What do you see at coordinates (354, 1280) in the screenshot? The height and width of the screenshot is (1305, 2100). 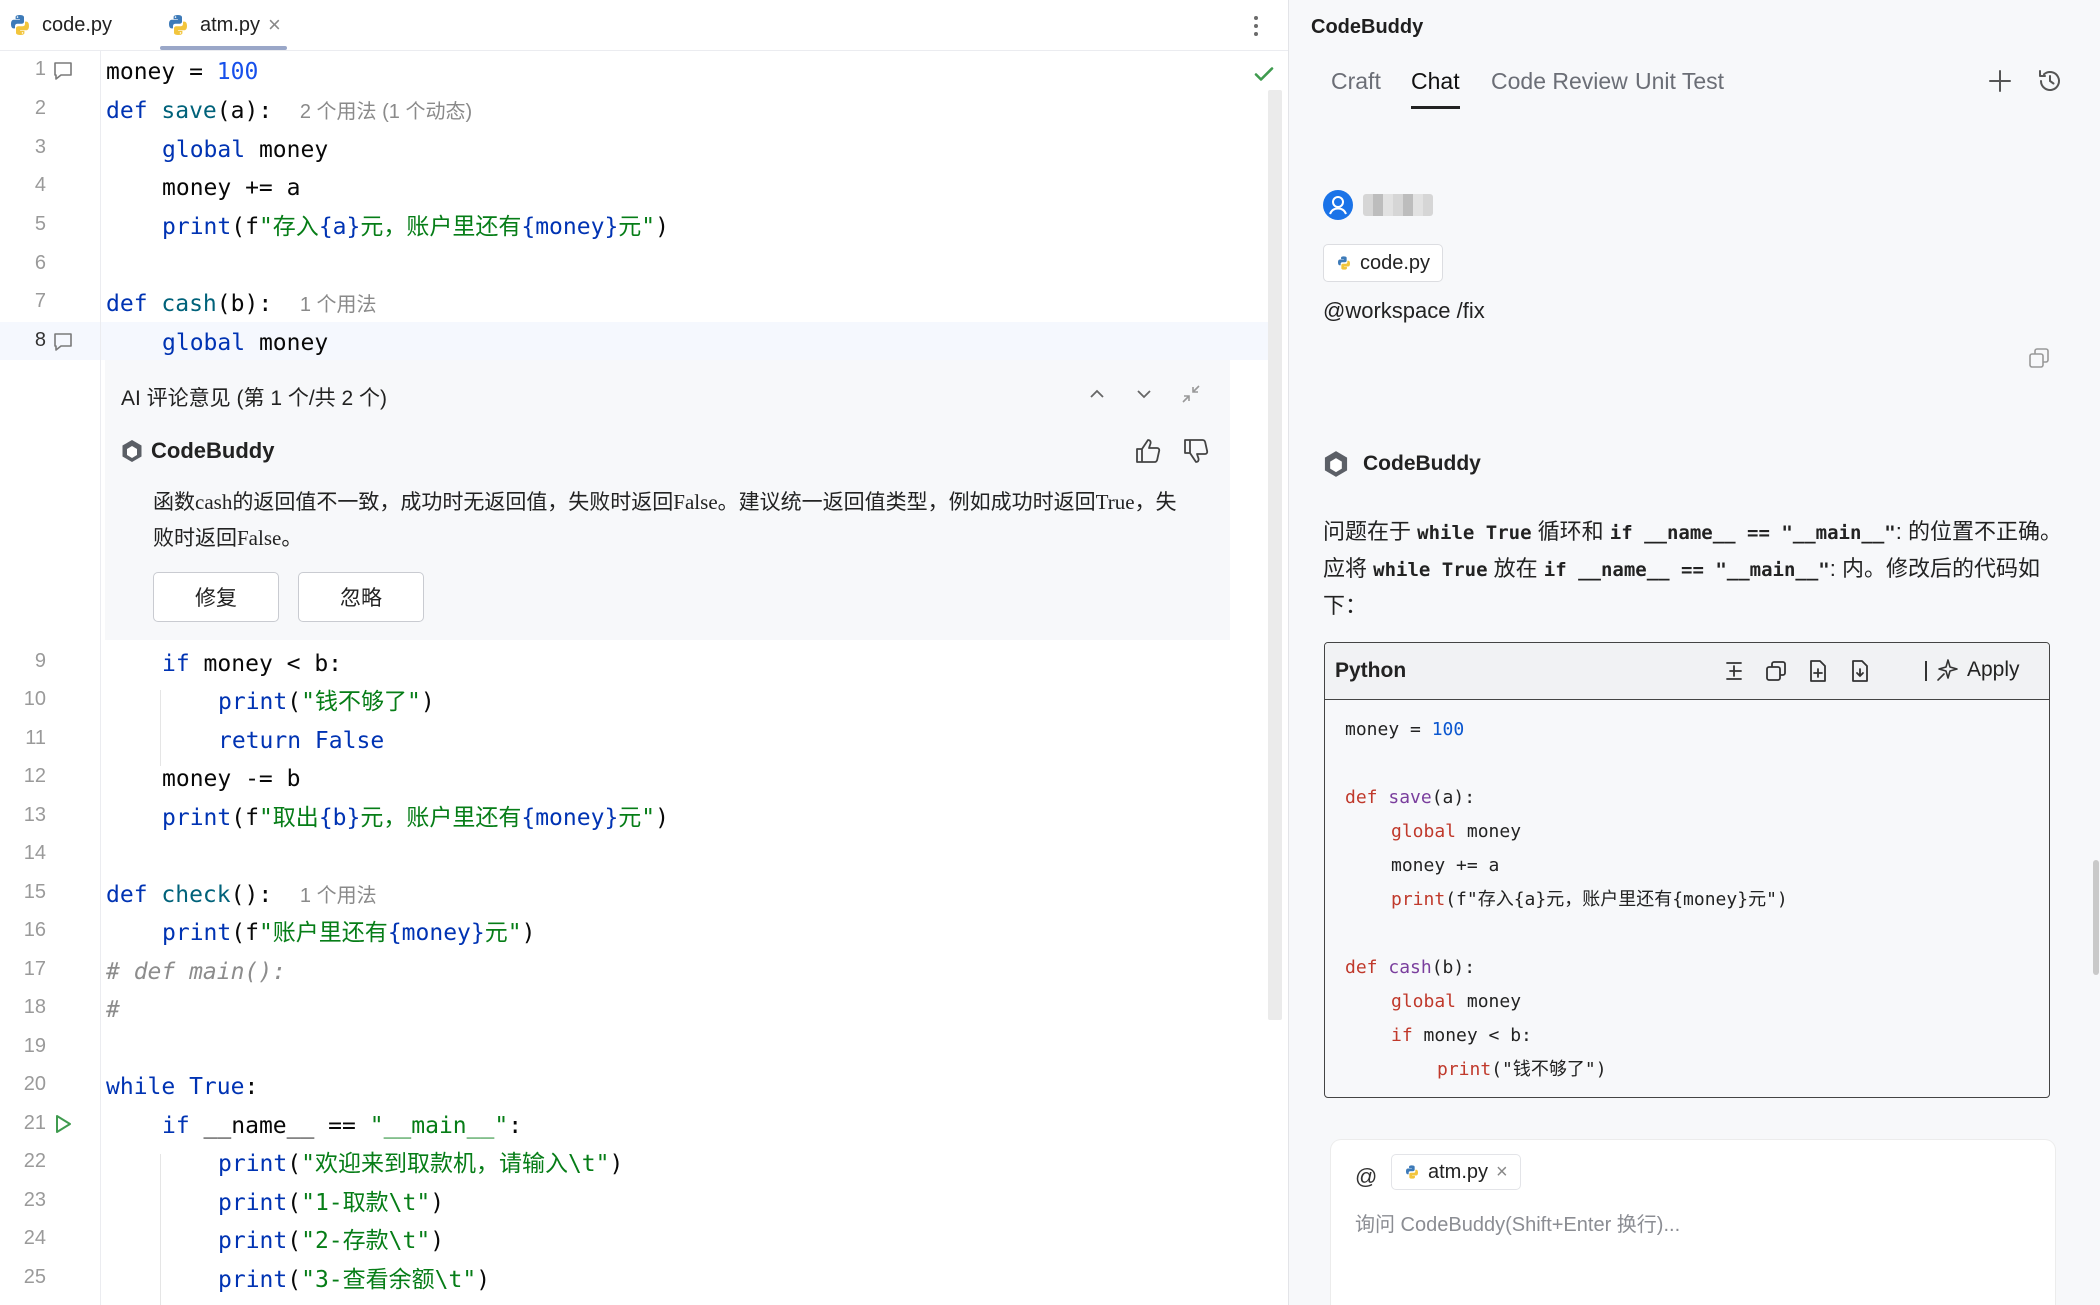 I see `code-line: print("3-查看余额\t")` at bounding box center [354, 1280].